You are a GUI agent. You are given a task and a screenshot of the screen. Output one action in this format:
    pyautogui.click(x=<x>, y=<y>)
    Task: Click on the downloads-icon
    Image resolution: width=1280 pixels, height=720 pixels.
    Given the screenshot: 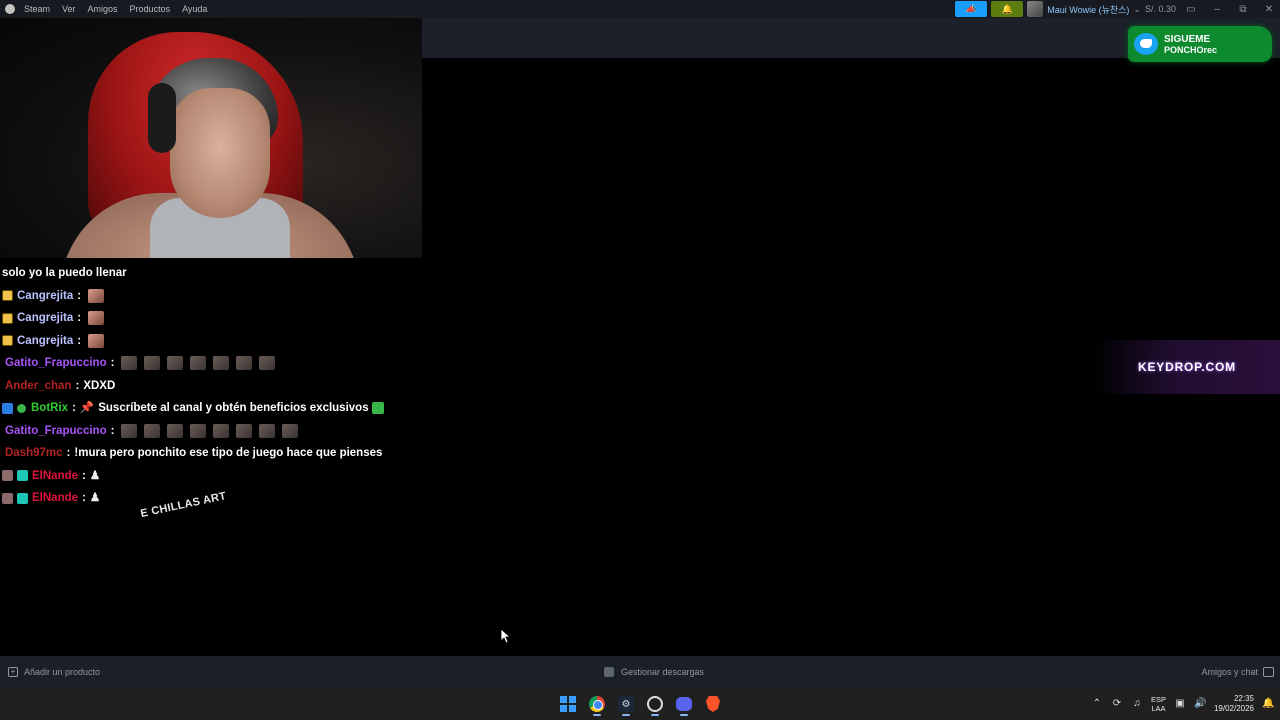 What is the action you would take?
    pyautogui.click(x=609, y=672)
    